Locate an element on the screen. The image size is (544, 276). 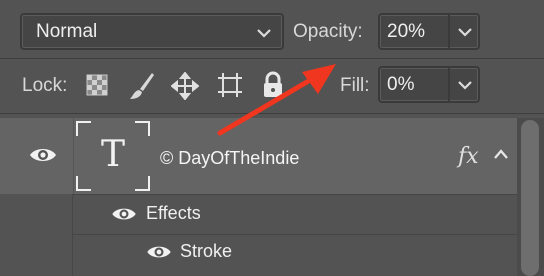
padlock-icon is located at coordinates (273, 85).